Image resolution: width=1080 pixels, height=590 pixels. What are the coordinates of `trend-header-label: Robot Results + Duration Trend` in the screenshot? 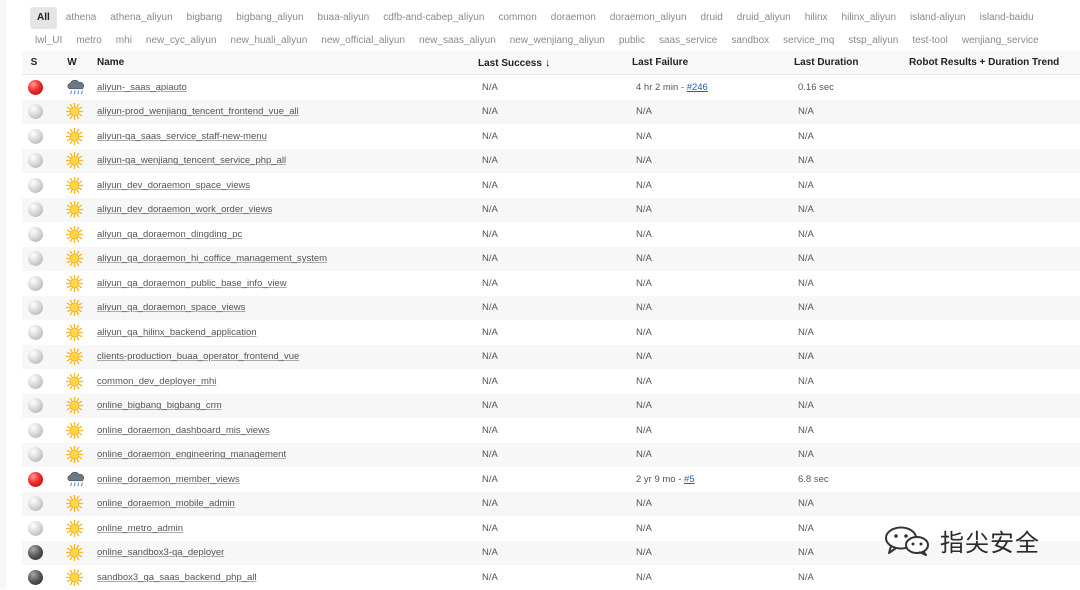 It's located at (984, 62).